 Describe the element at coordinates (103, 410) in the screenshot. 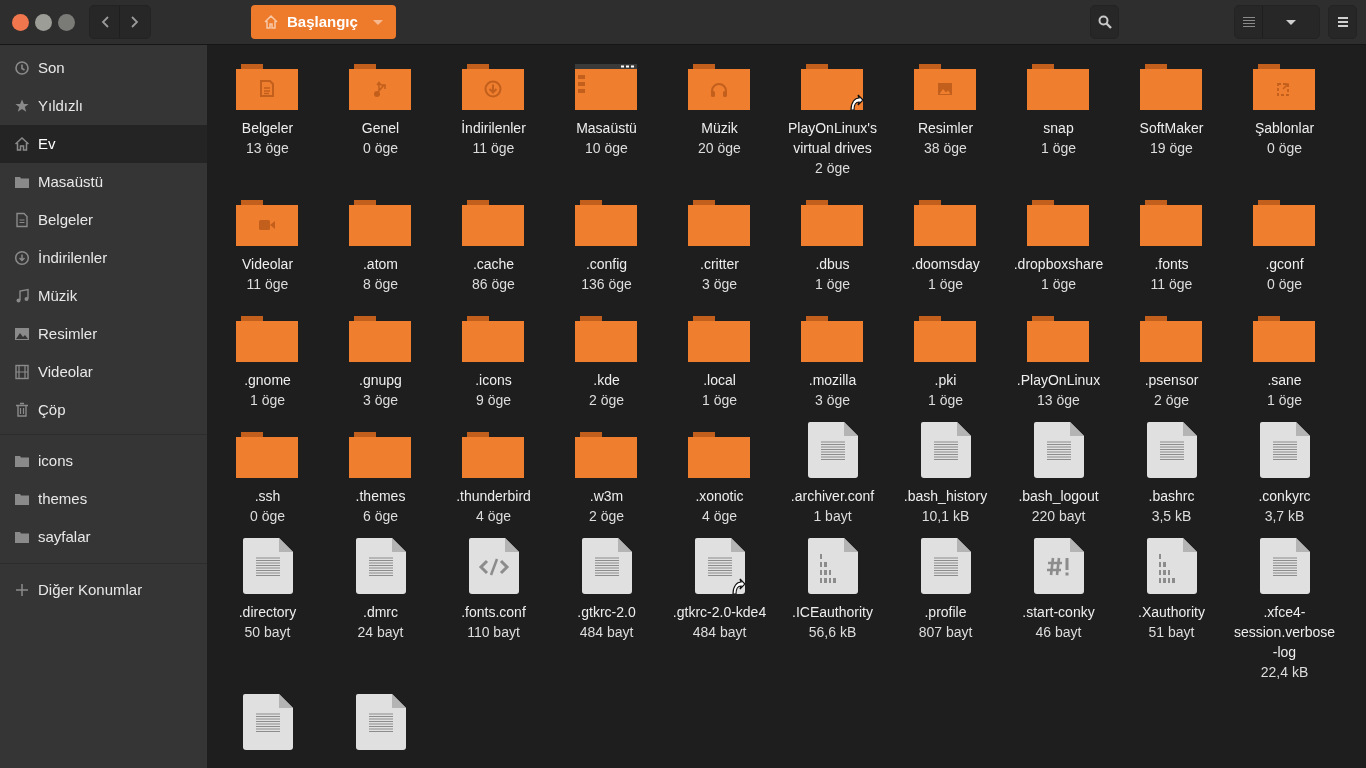

I see `sidebar-item: Çöp` at that location.